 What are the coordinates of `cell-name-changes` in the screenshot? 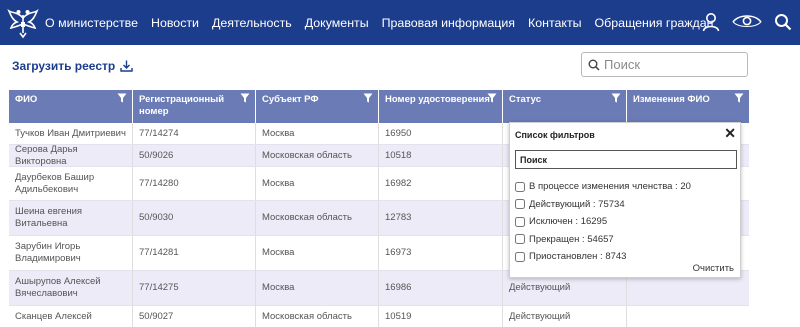 It's located at (688, 316).